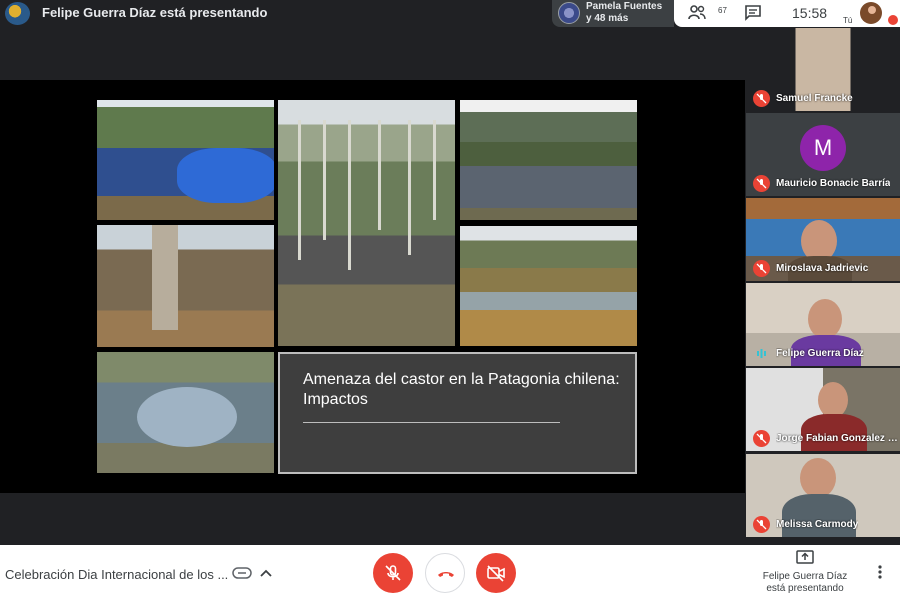  What do you see at coordinates (848, 20) in the screenshot?
I see `self-label: Tú` at bounding box center [848, 20].